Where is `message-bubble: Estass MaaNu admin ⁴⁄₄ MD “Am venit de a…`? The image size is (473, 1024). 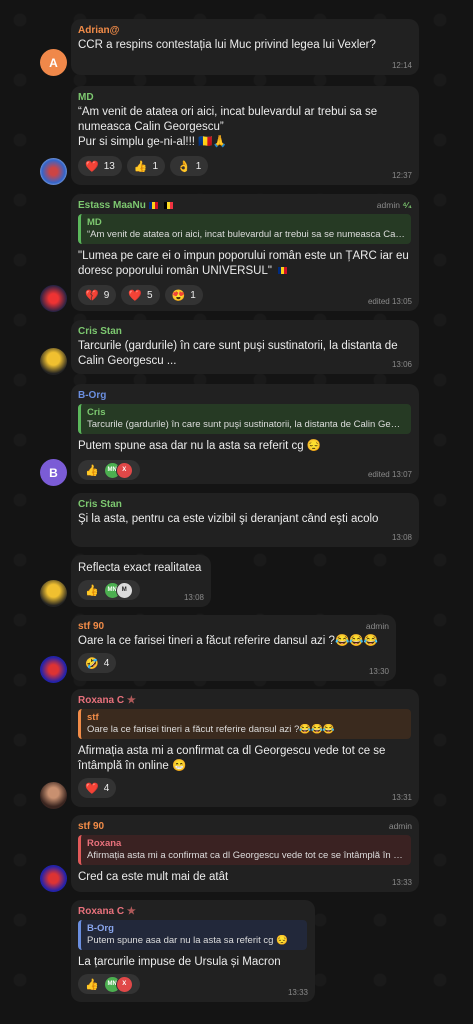 message-bubble: Estass MaaNu admin ⁴⁄₄ MD “Am venit de a… is located at coordinates (245, 252).